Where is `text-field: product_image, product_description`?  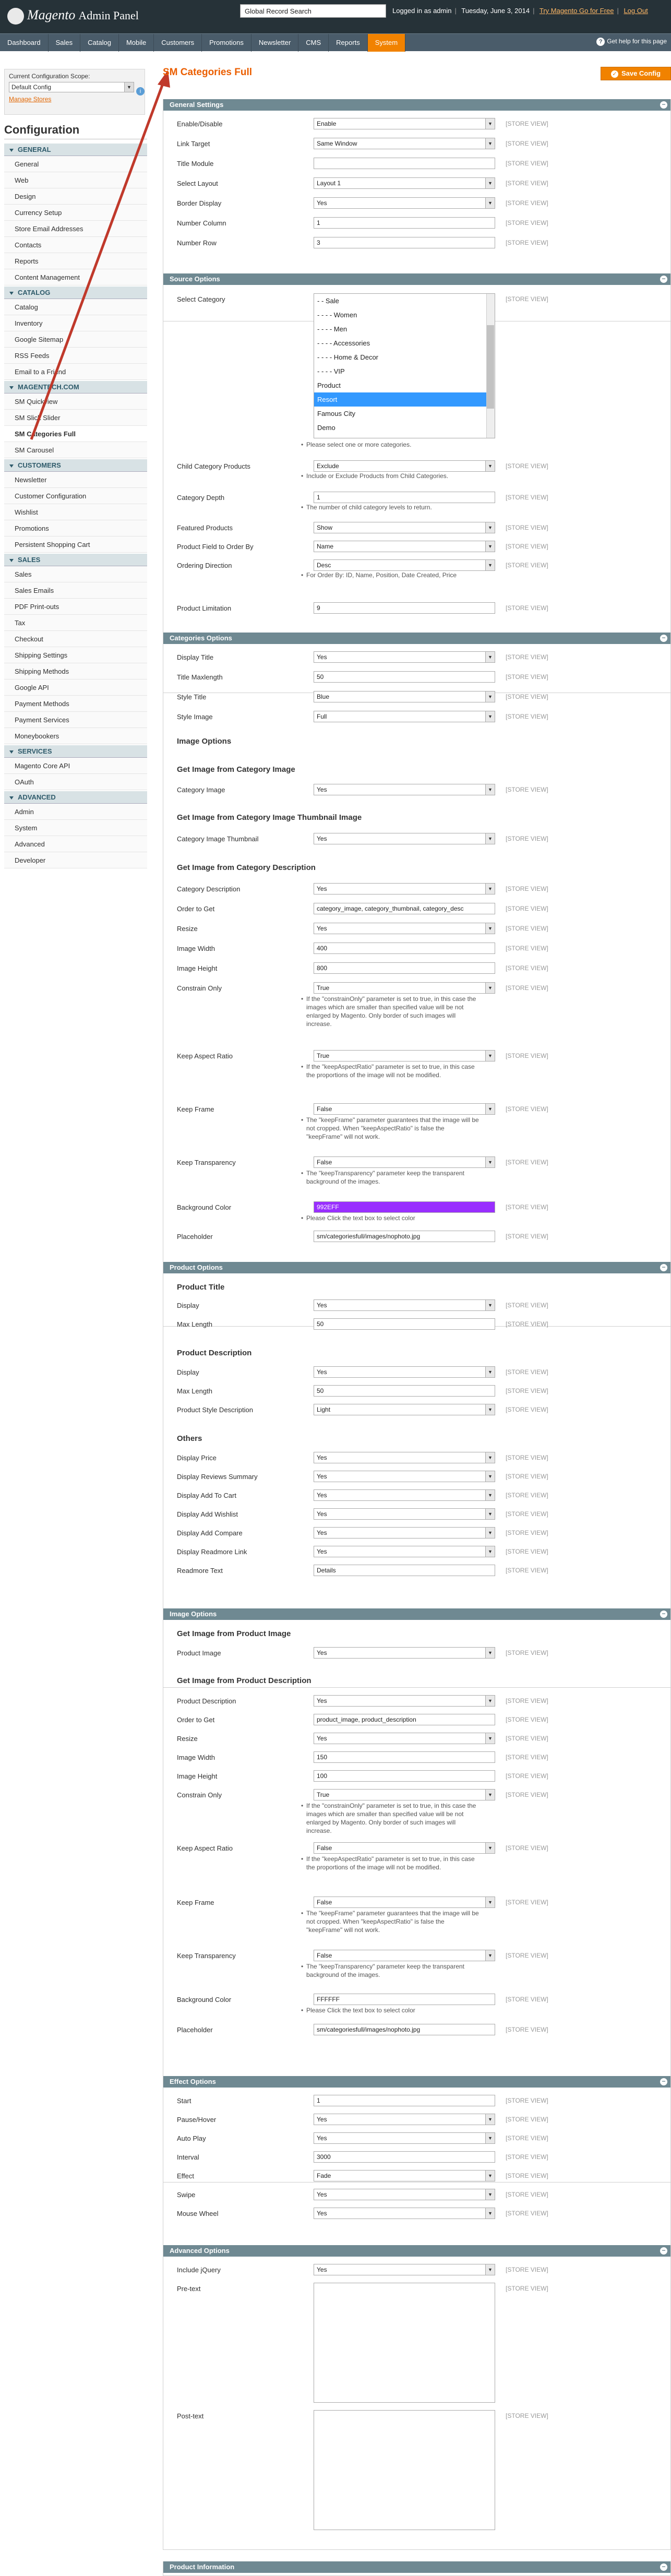
text-field: product_image, product_description is located at coordinates (404, 1720).